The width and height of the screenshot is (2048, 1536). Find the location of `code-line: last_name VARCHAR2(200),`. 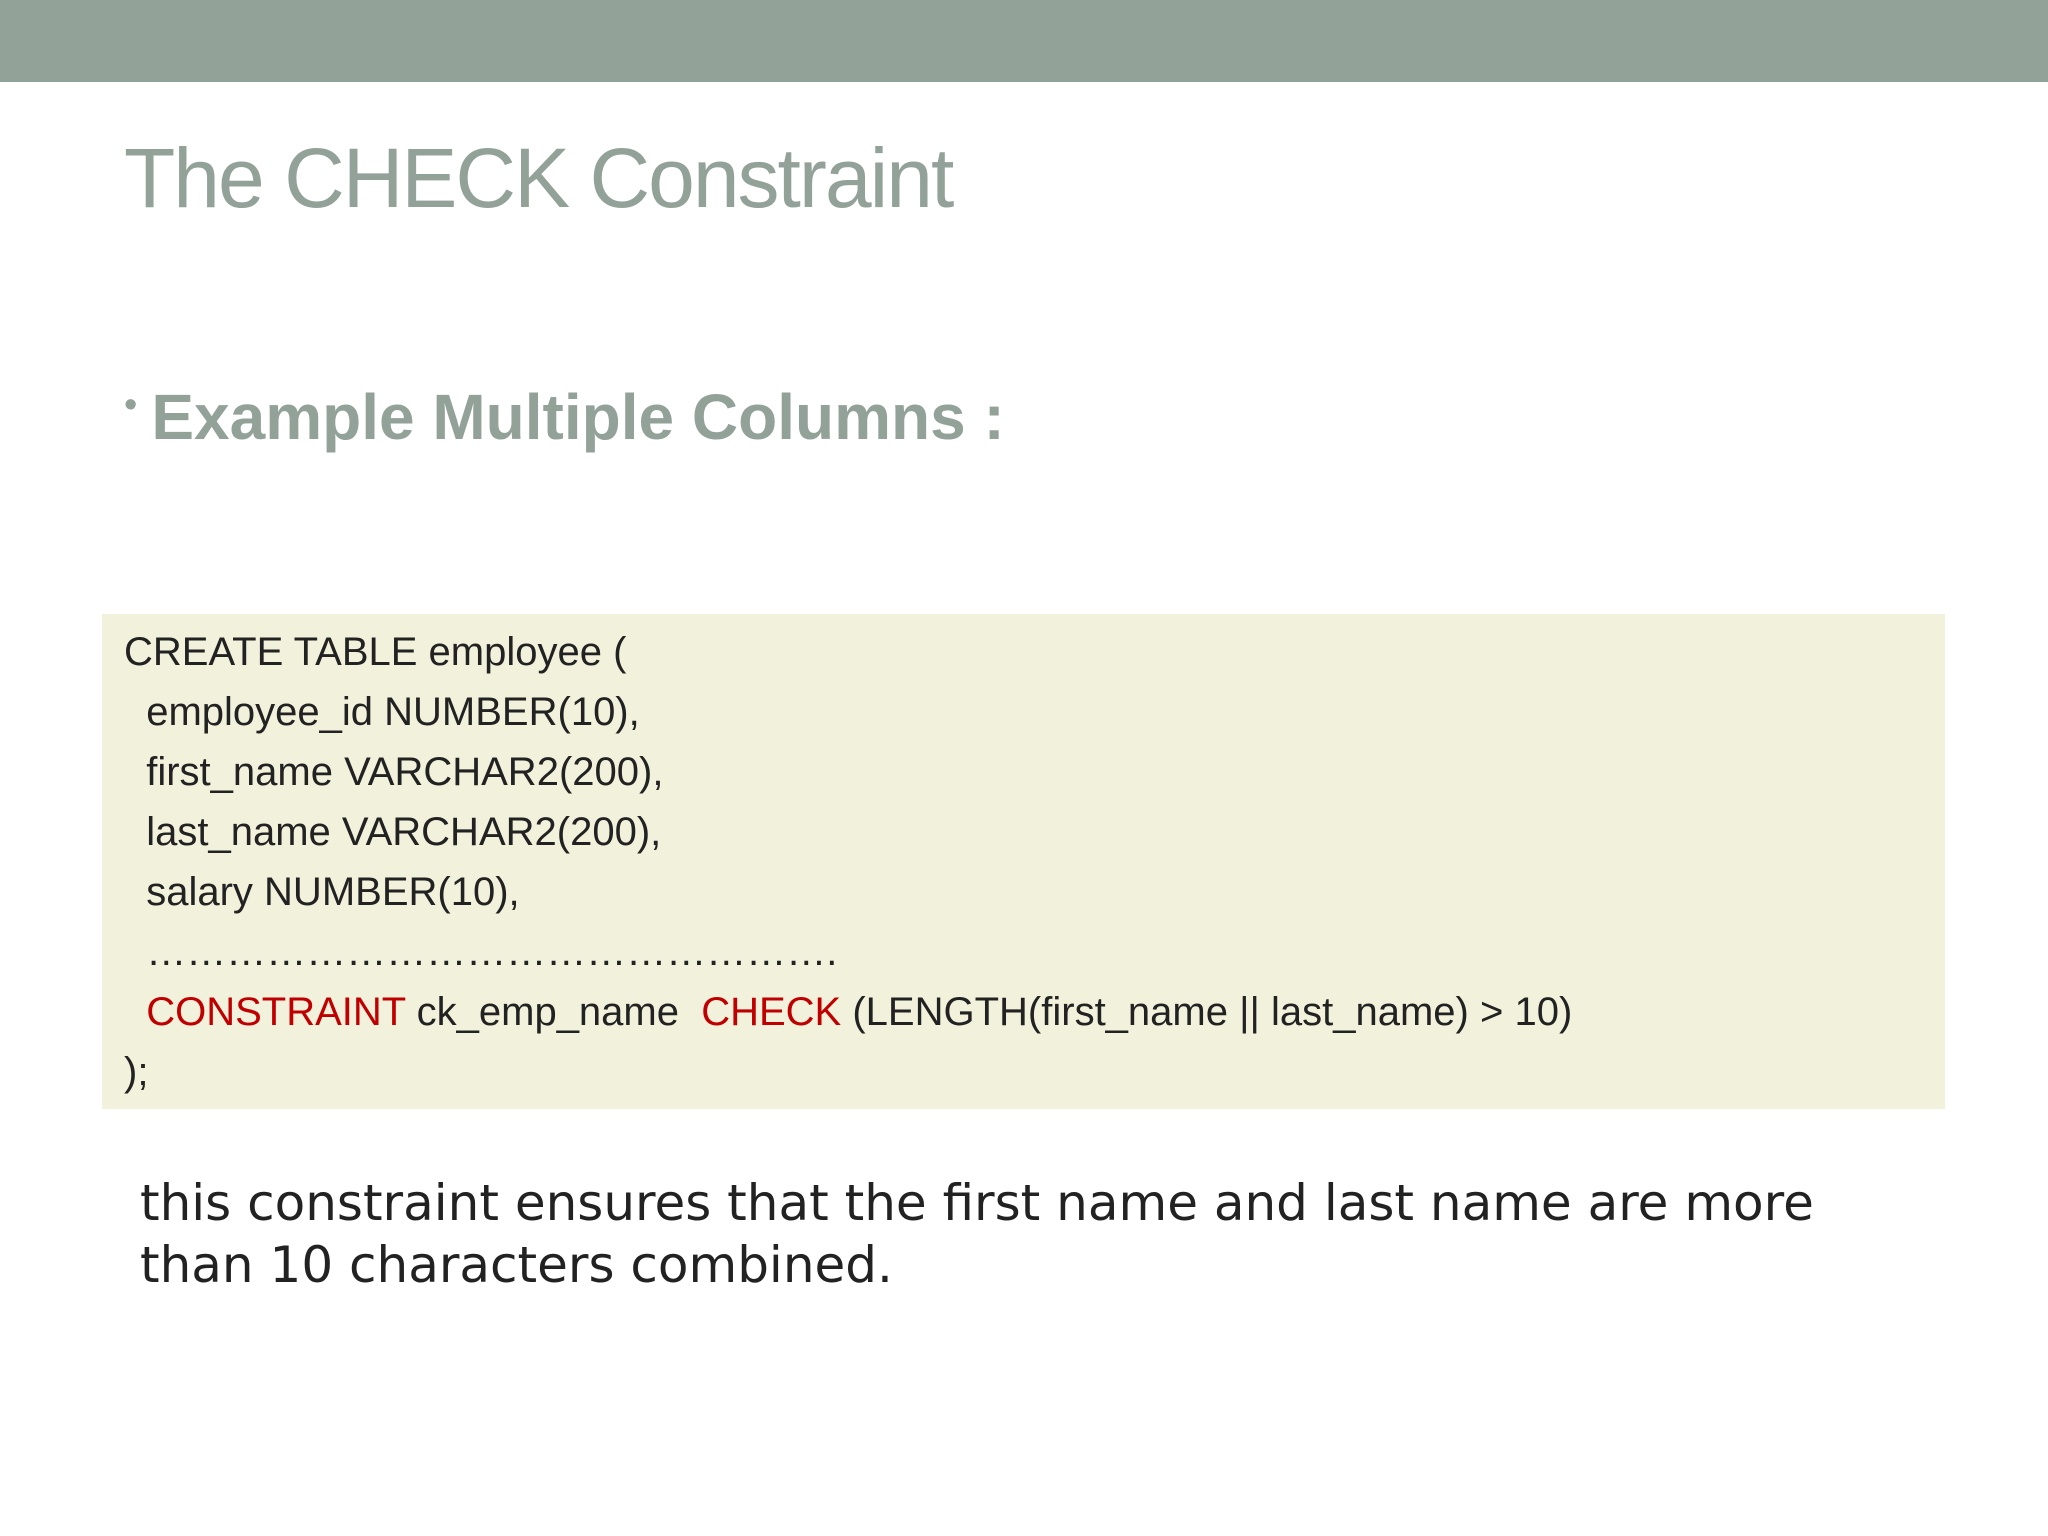

code-line: last_name VARCHAR2(200), is located at coordinates (393, 832).